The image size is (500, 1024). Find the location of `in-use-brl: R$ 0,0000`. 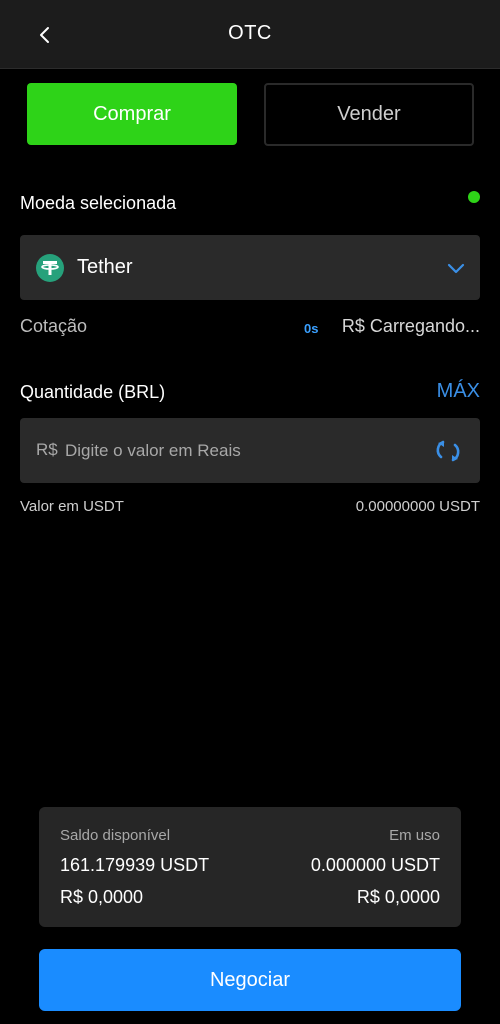

in-use-brl: R$ 0,0000 is located at coordinates (398, 897).